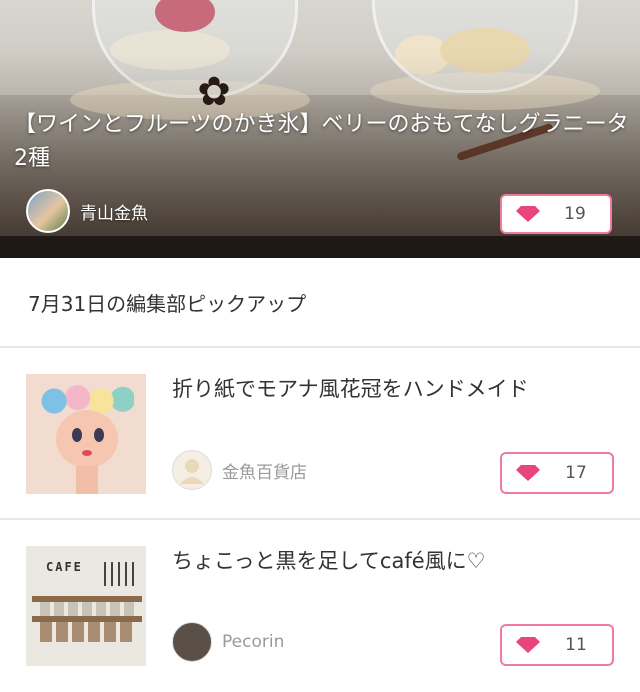 The width and height of the screenshot is (640, 692). I want to click on like-count: 17, so click(576, 473).